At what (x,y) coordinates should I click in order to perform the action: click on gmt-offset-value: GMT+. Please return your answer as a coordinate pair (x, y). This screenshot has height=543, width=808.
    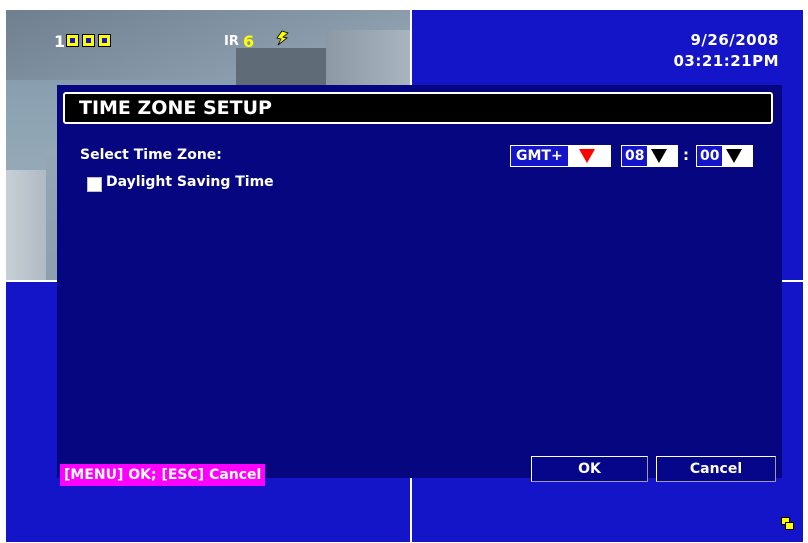
    Looking at the image, I should click on (539, 156).